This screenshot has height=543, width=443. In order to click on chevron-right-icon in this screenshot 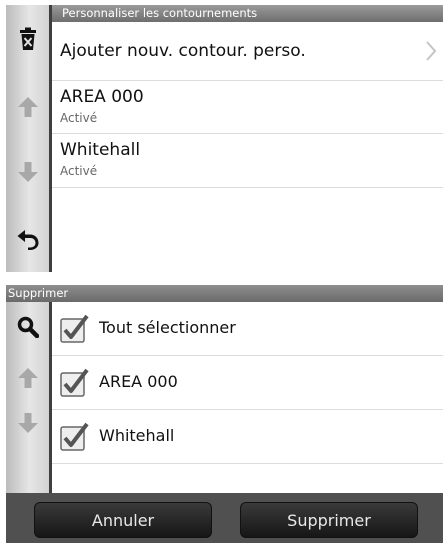, I will do `click(431, 51)`.